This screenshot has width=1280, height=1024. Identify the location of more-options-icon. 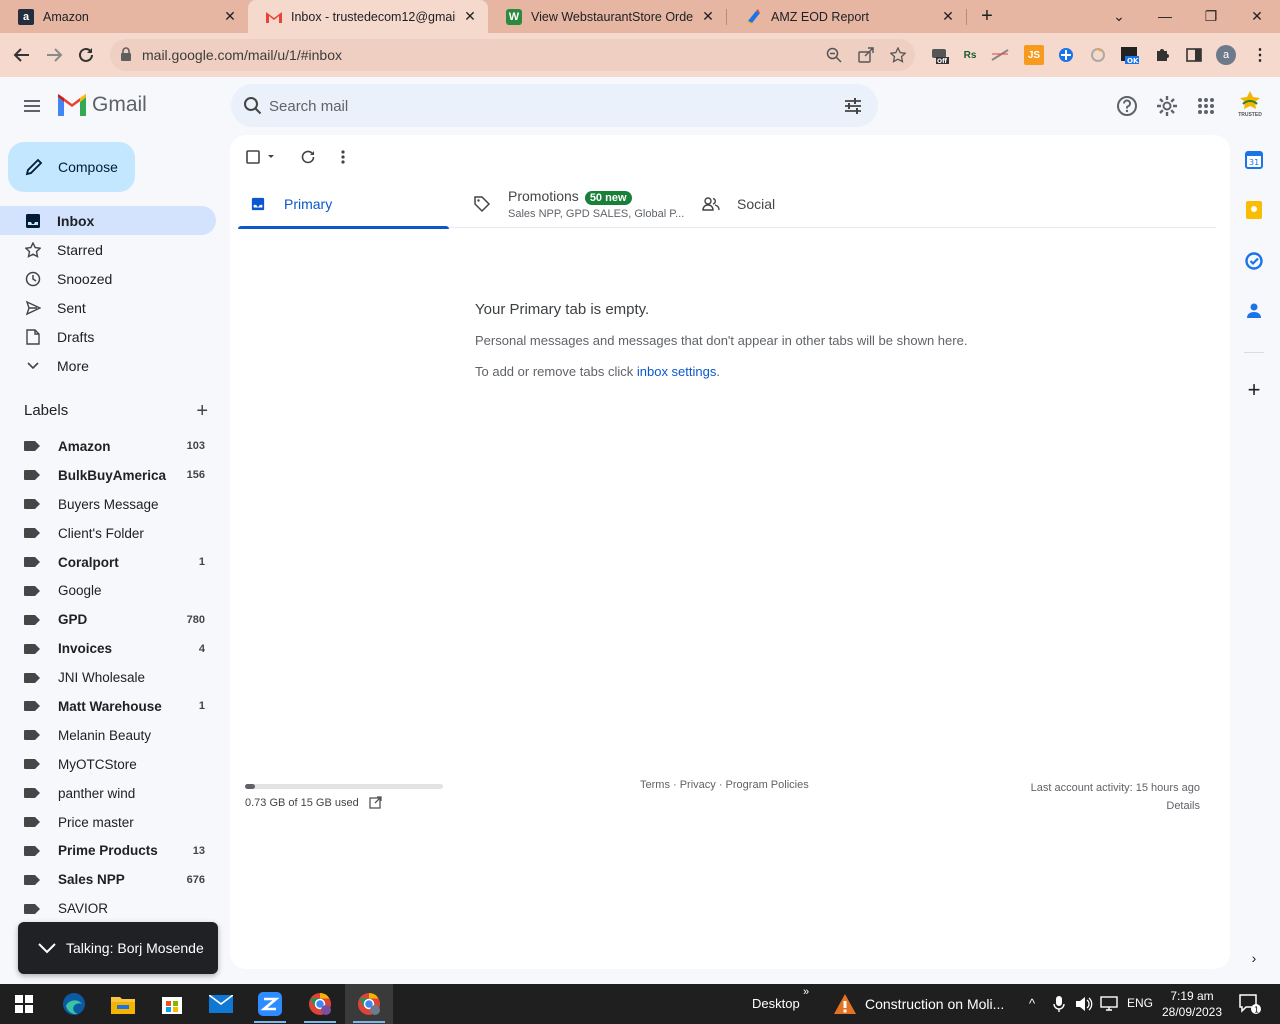
(343, 157).